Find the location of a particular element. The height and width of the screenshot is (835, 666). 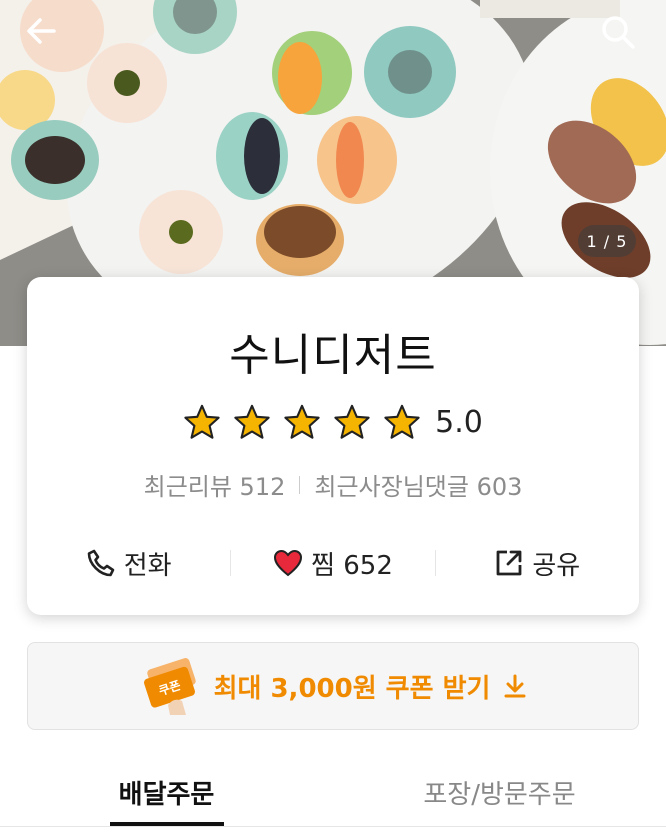

stats-divider is located at coordinates (300, 484).